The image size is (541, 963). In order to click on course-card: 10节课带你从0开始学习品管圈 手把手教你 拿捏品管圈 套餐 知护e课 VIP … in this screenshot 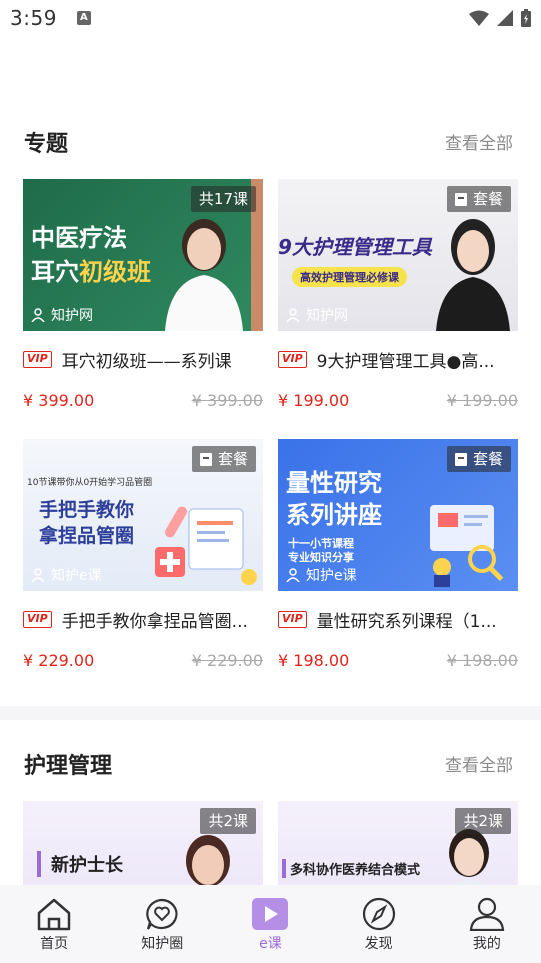, I will do `click(143, 554)`.